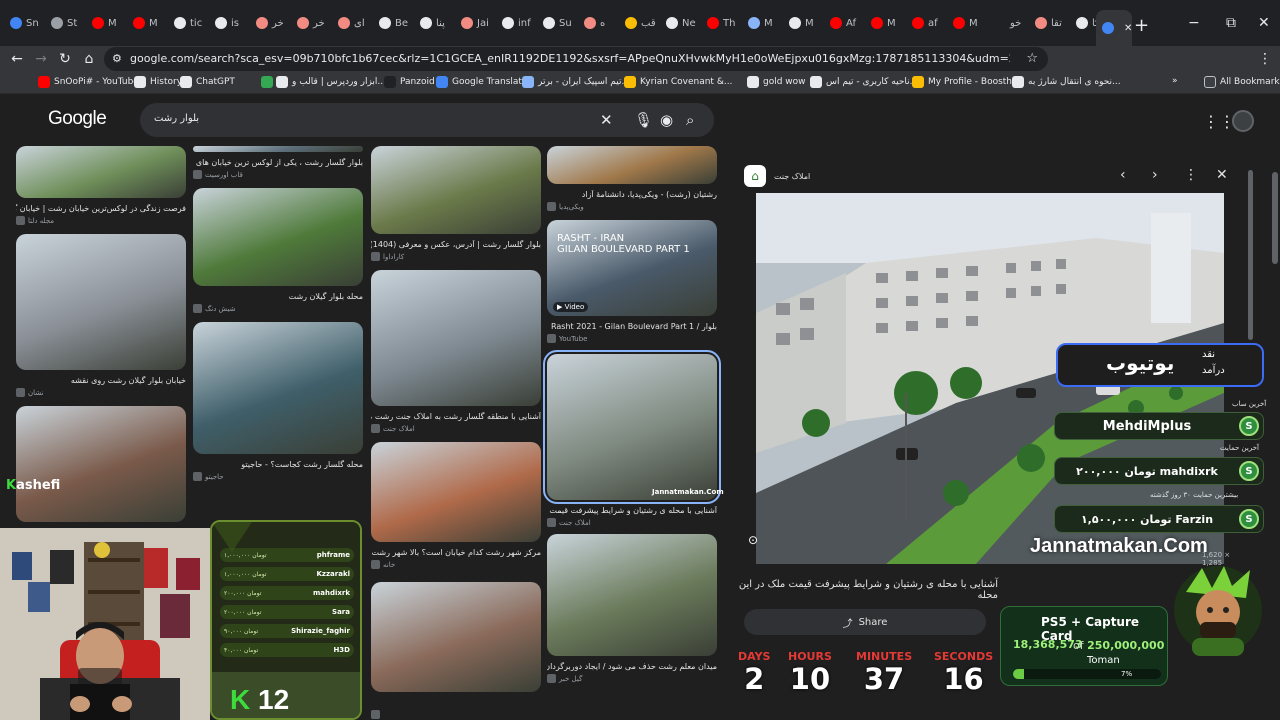 Image resolution: width=1280 pixels, height=720 pixels. Describe the element at coordinates (117, 58) in the screenshot. I see `site-info-icon: ⚙` at that location.